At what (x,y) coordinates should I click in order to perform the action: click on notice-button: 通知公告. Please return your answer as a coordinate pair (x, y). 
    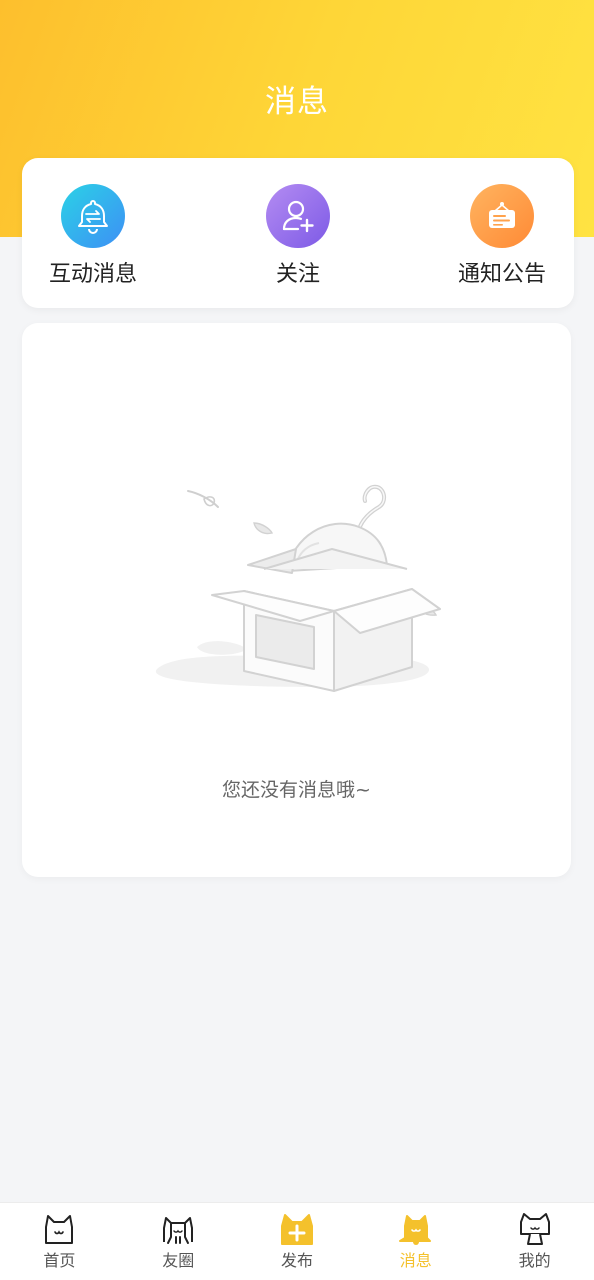
    Looking at the image, I should click on (502, 239).